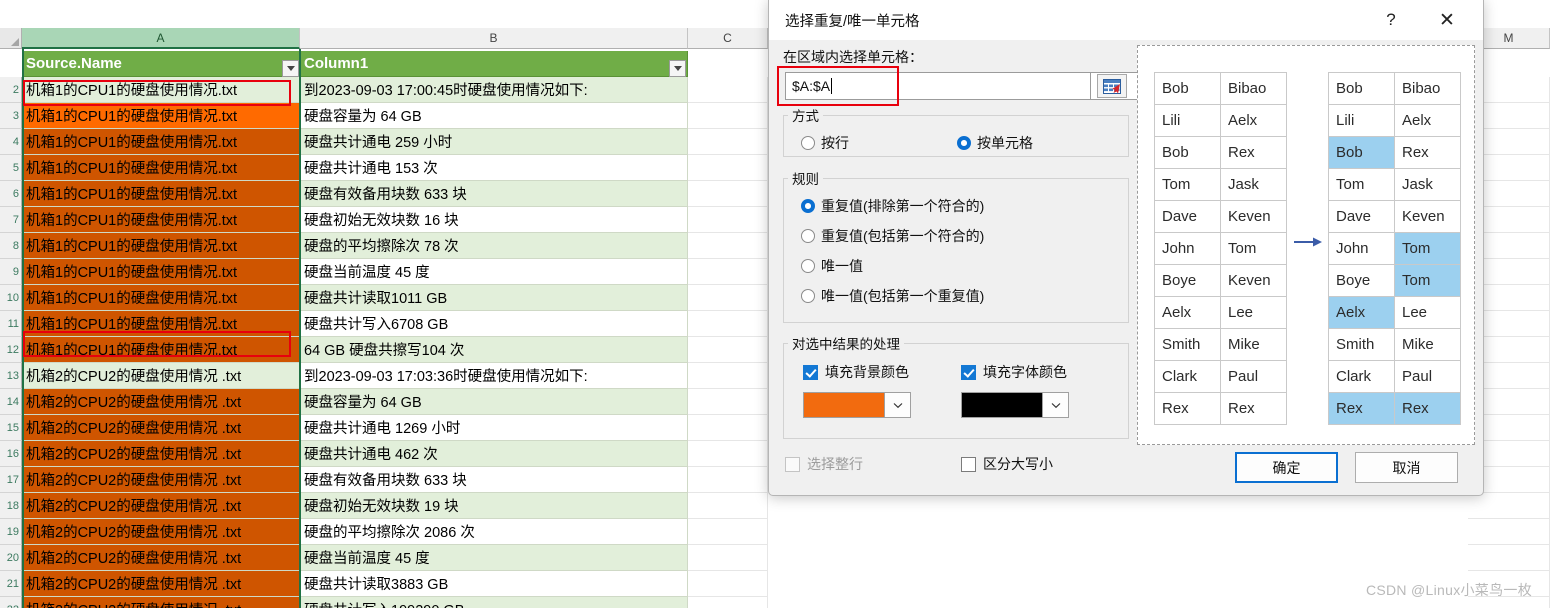 Image resolution: width=1550 pixels, height=608 pixels. I want to click on cell-b11: 硬盘共计写入6708 GB, so click(494, 324).